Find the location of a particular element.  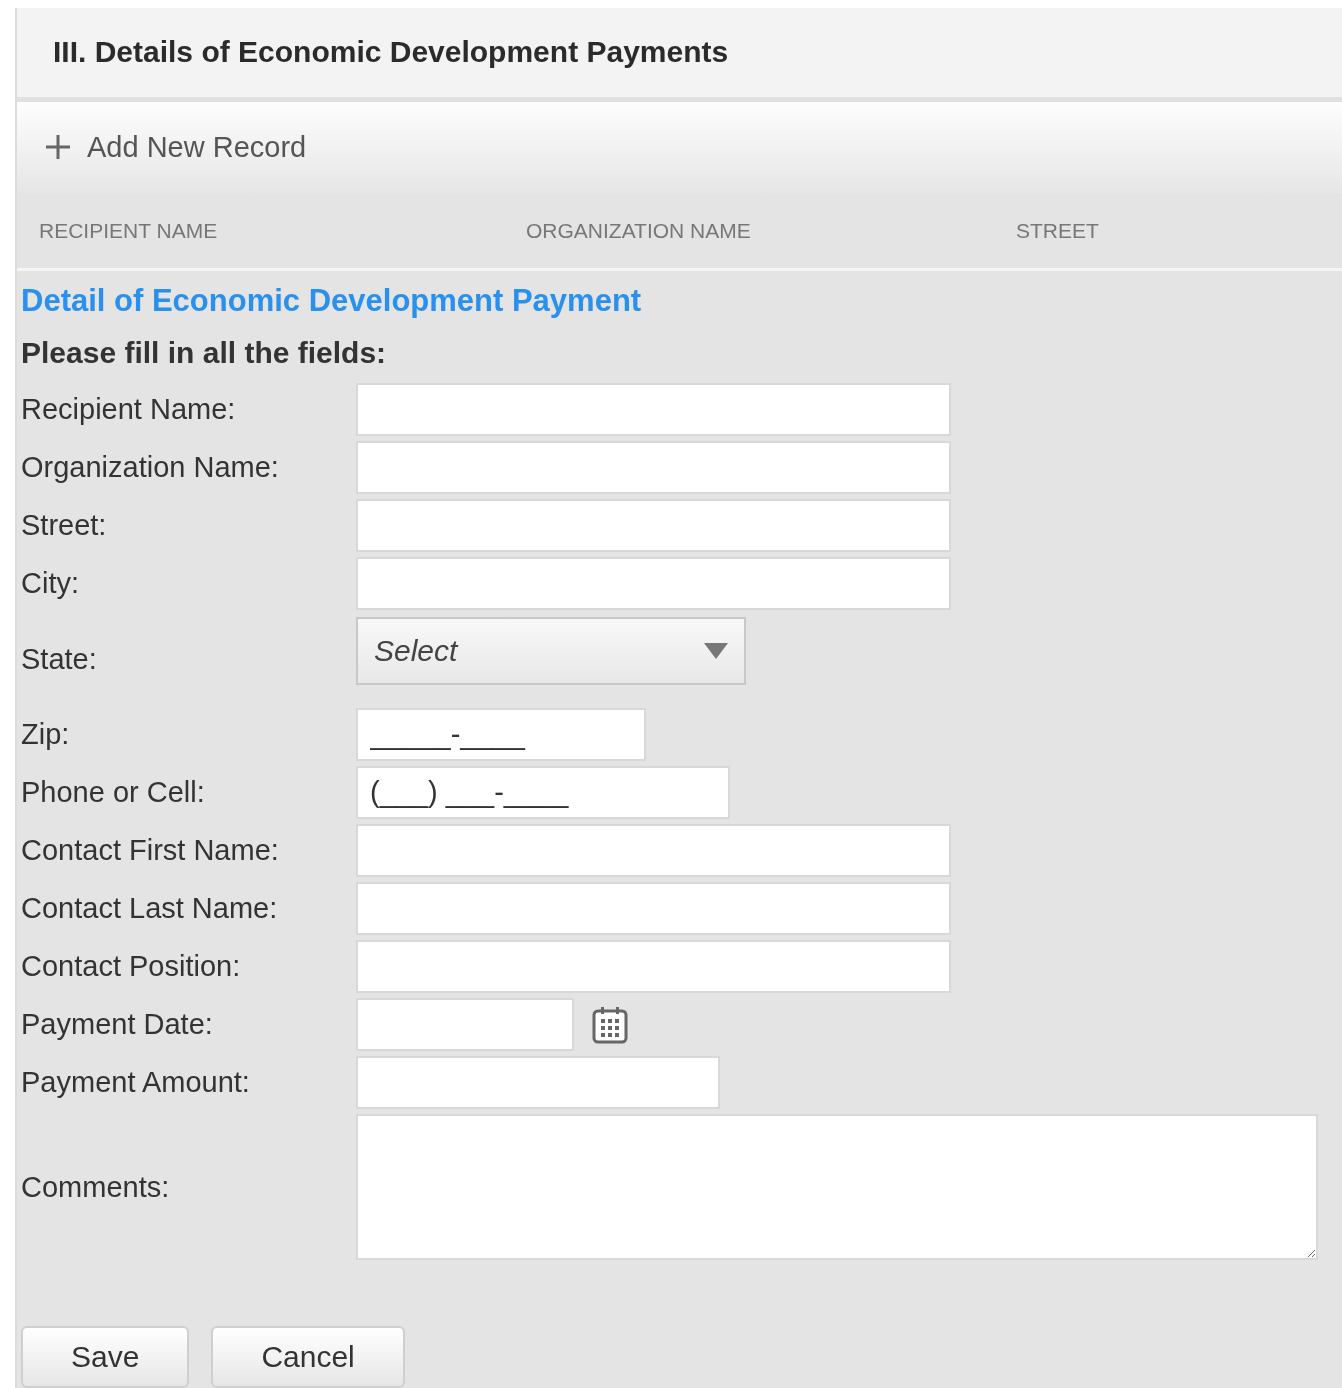

comments-field is located at coordinates (837, 1187).